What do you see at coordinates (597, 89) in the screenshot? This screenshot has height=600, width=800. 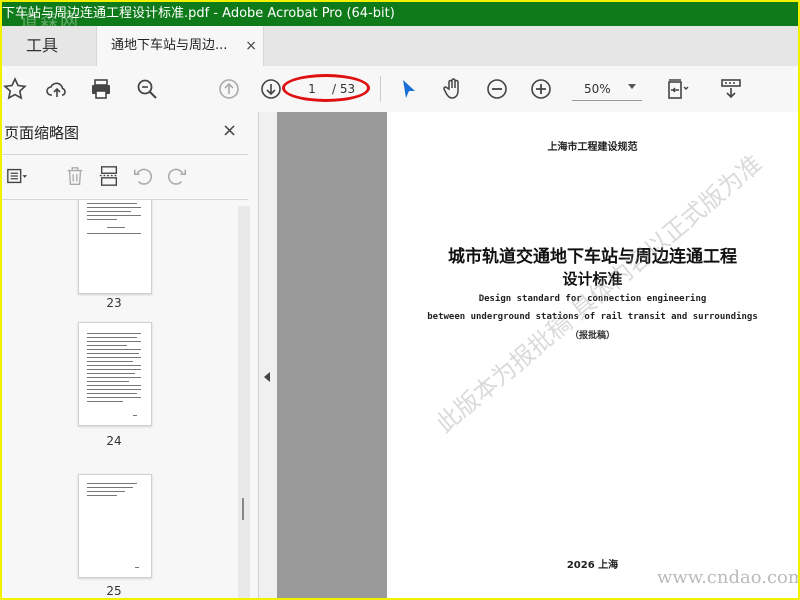 I see `zoom-level-value: 50%` at bounding box center [597, 89].